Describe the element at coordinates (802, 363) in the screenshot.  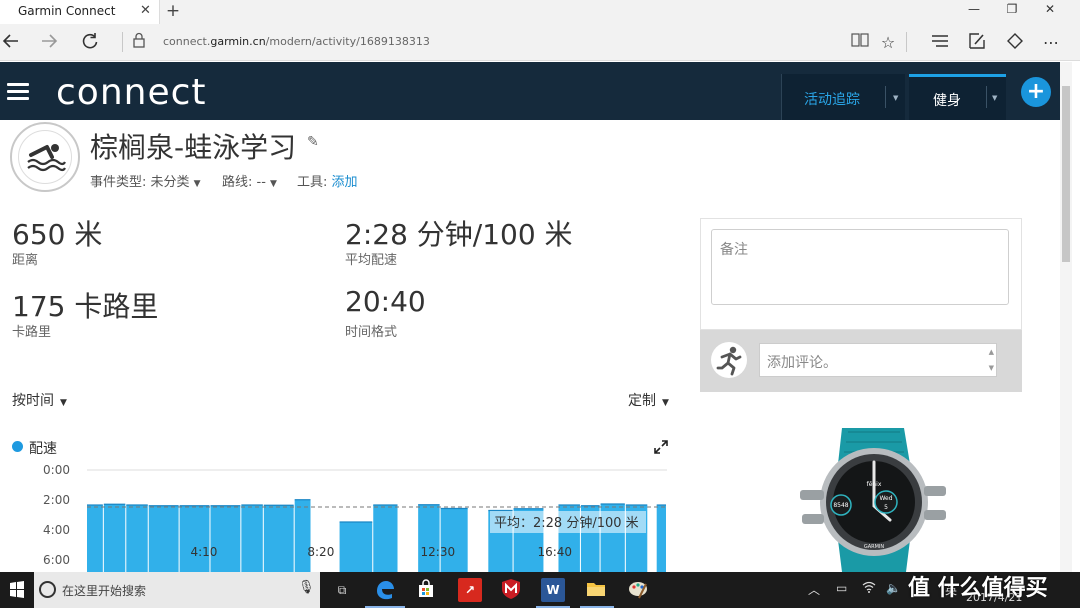
I see `comment-placeholder: 添加评论。` at that location.